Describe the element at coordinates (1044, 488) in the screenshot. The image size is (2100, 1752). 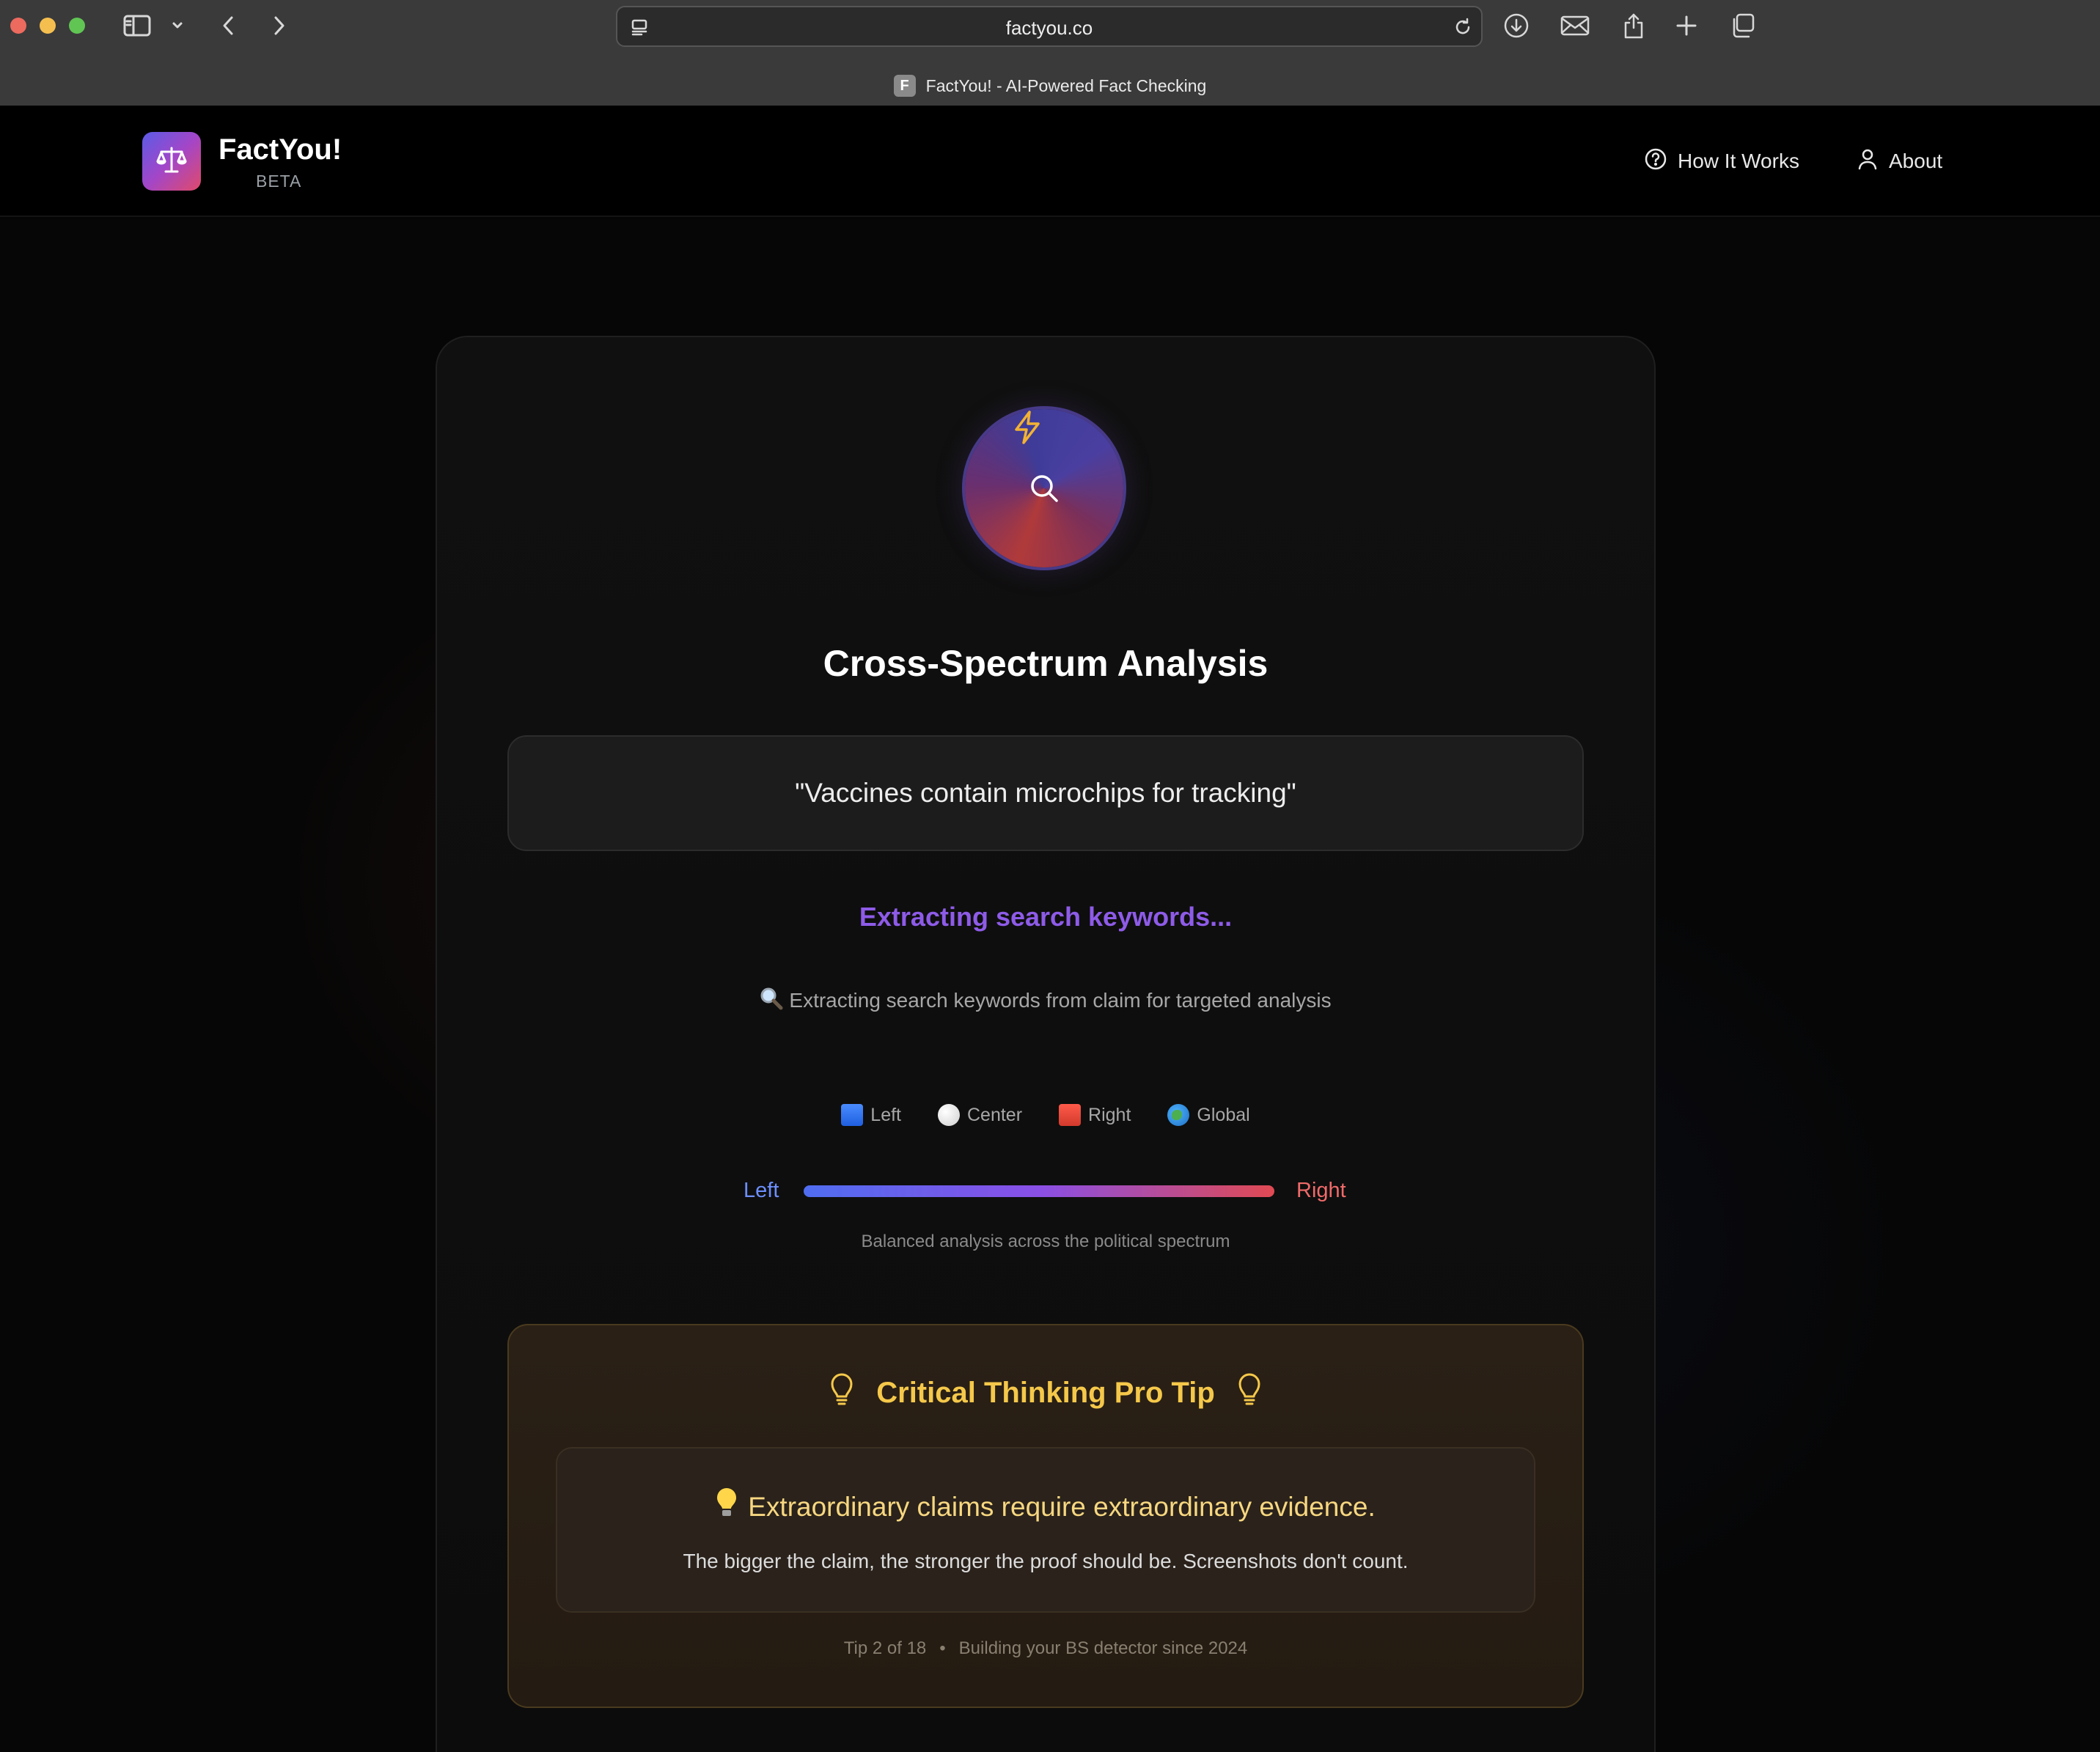
I see `search-icon` at that location.